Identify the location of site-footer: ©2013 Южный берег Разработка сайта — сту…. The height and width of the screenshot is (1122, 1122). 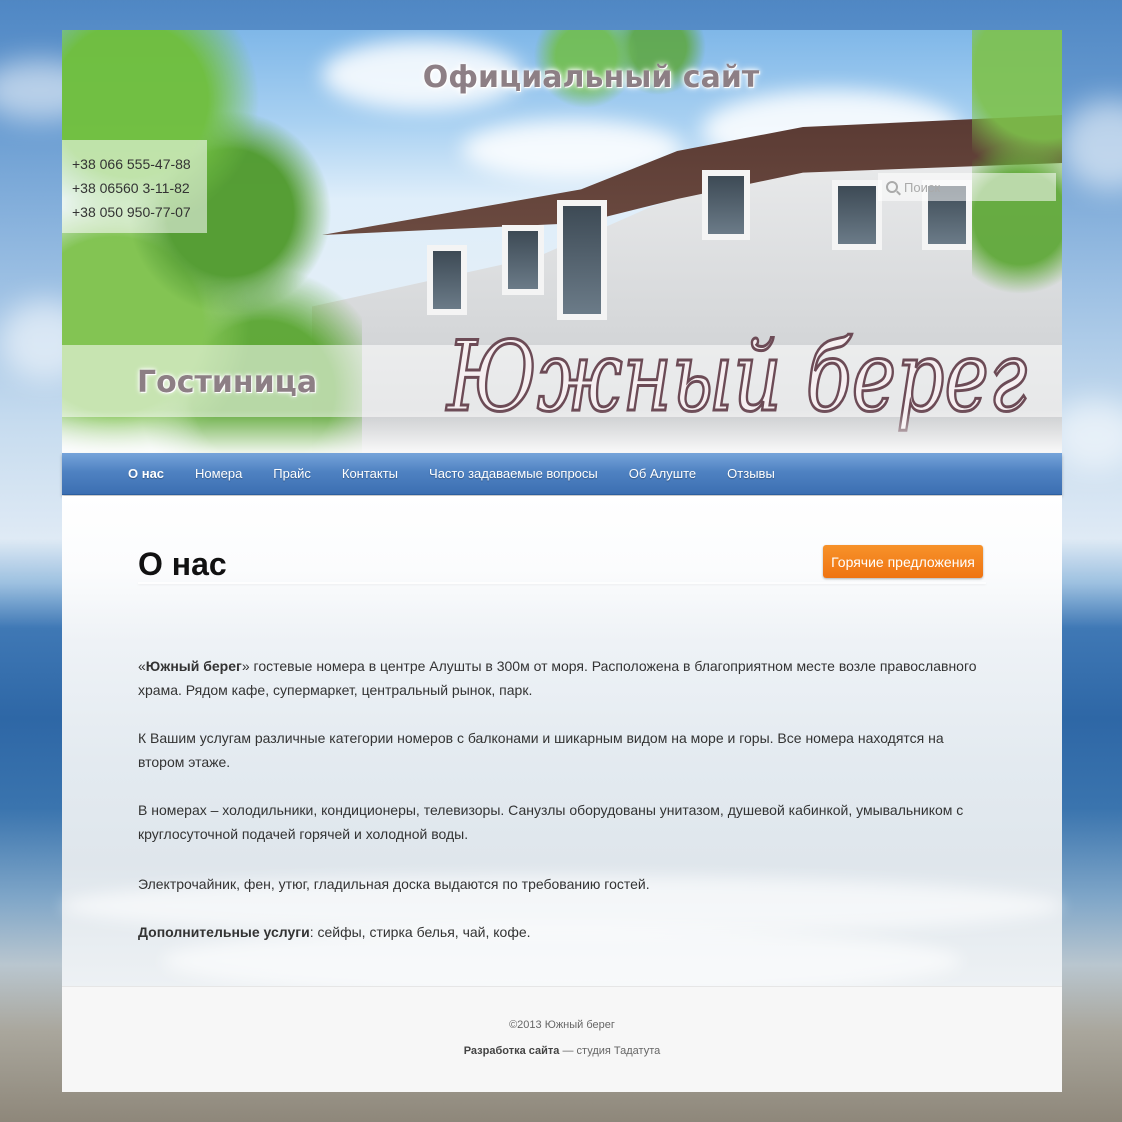
(562, 1039).